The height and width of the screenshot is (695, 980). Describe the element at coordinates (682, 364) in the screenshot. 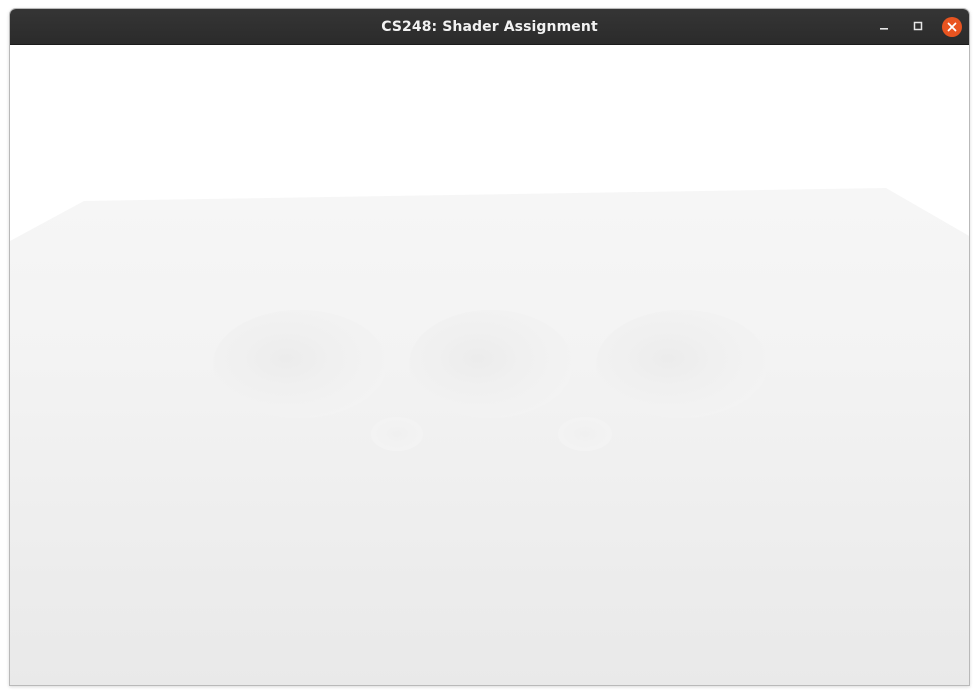

I see `sphere-right` at that location.